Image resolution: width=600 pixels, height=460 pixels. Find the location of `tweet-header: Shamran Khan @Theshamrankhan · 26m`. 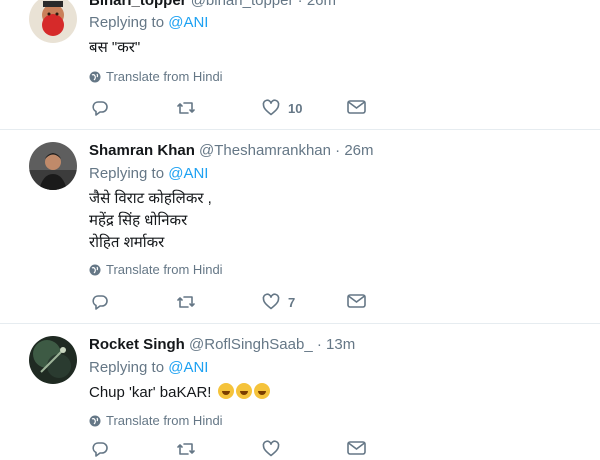

tweet-header: Shamran Khan @Theshamrankhan · 26m is located at coordinates (231, 151).